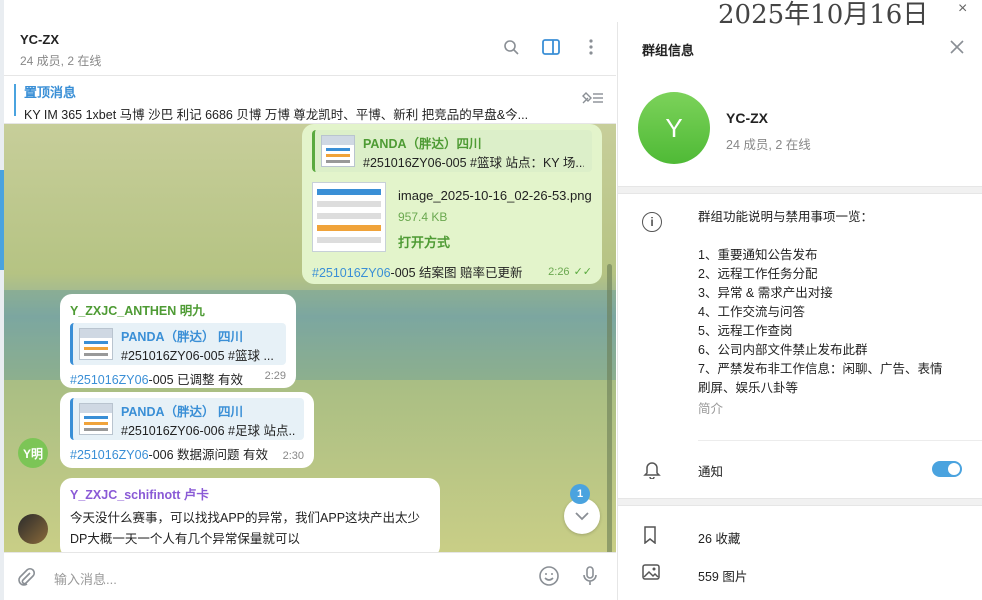 This screenshot has height=600, width=982. What do you see at coordinates (747, 118) in the screenshot?
I see `group-name: YC-ZX` at bounding box center [747, 118].